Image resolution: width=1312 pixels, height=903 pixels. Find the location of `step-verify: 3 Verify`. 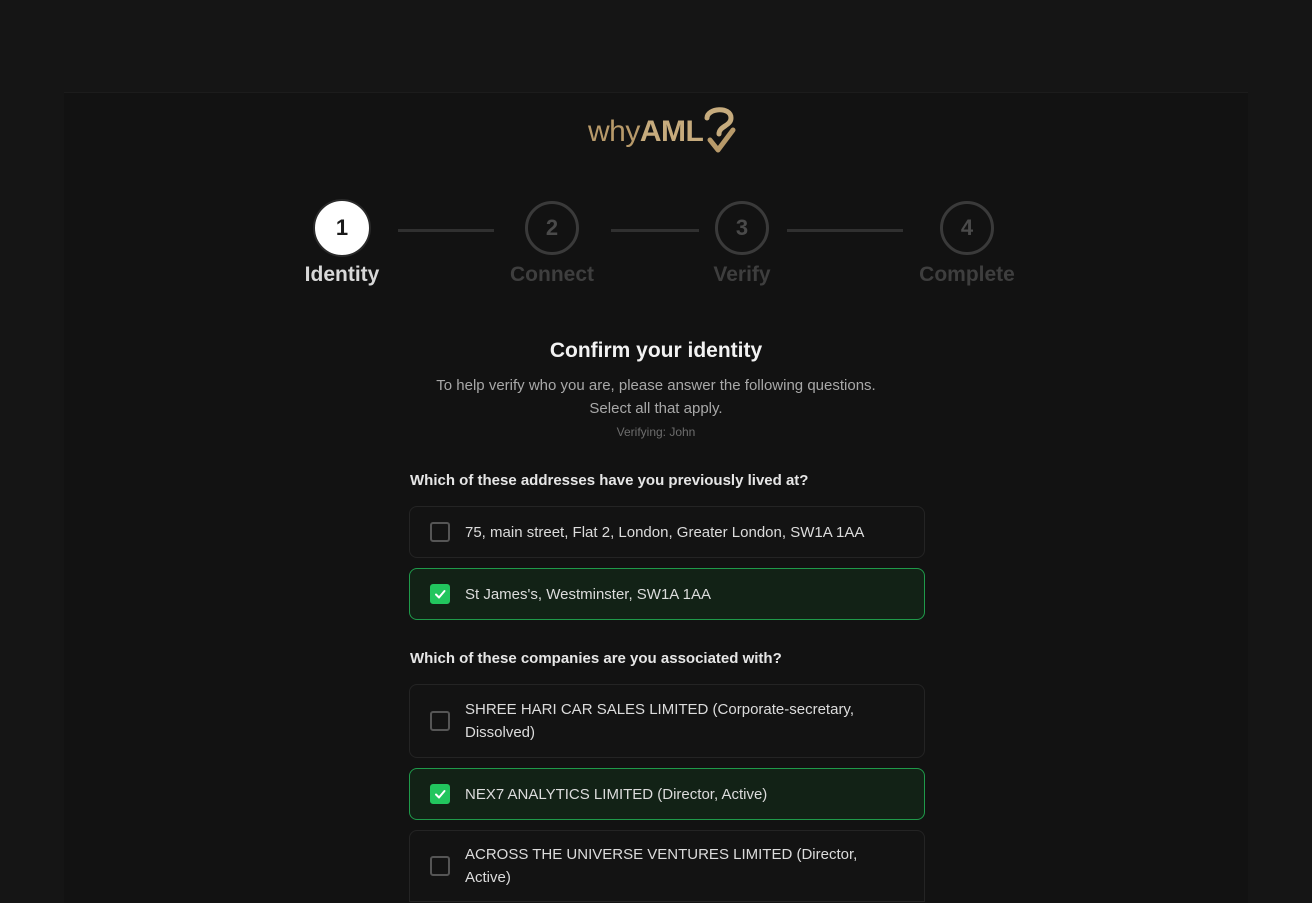

step-verify: 3 Verify is located at coordinates (742, 244).